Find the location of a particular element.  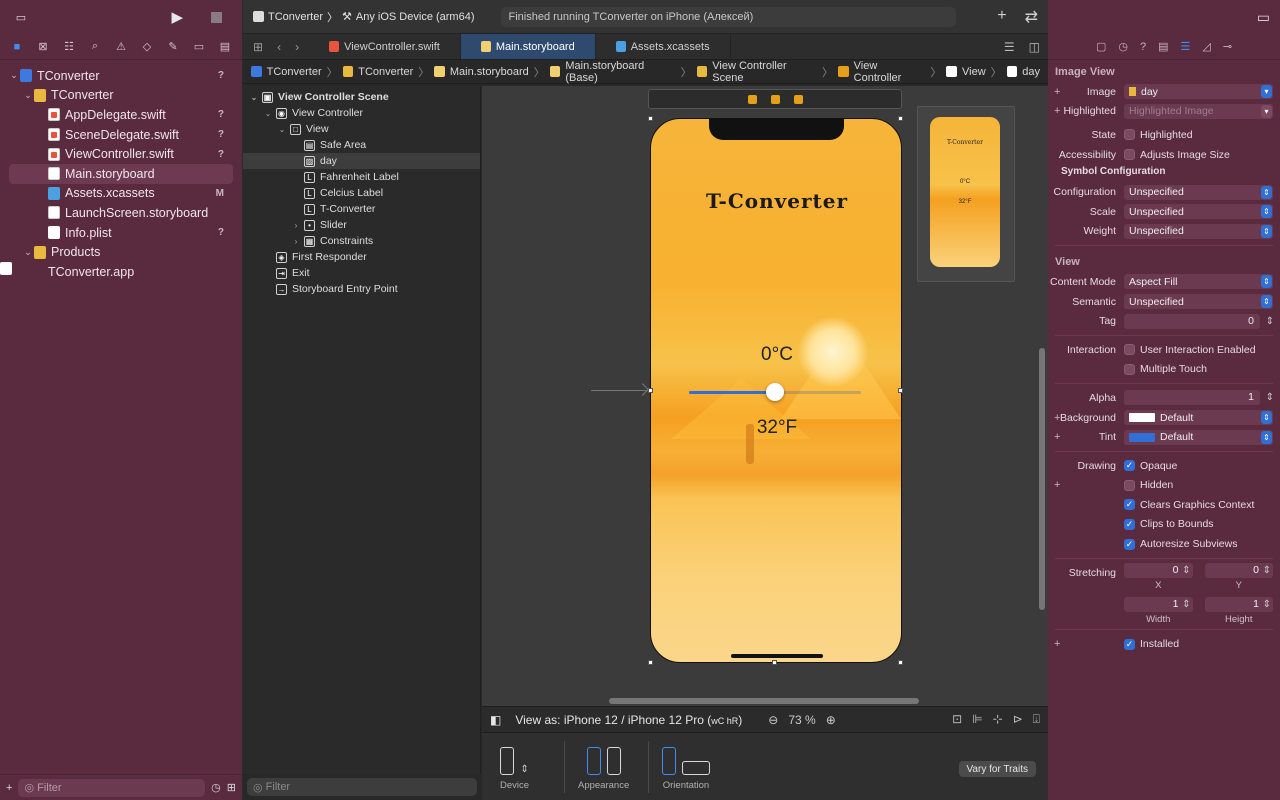

breadcrumb-item: View Controller is located at coordinates (890, 72).